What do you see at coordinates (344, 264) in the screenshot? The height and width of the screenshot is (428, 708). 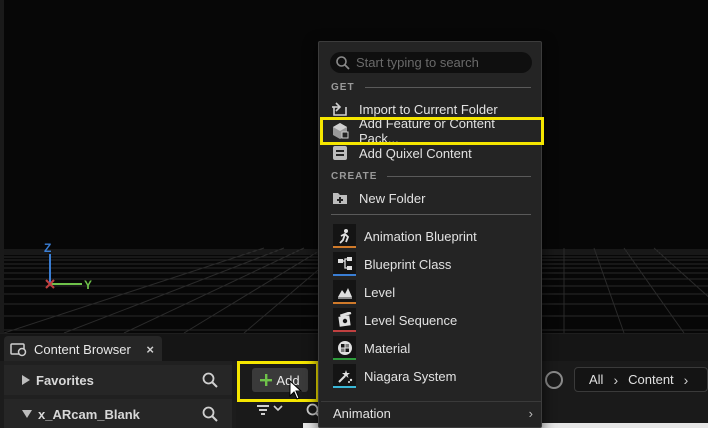 I see `blueprint-class-icon` at bounding box center [344, 264].